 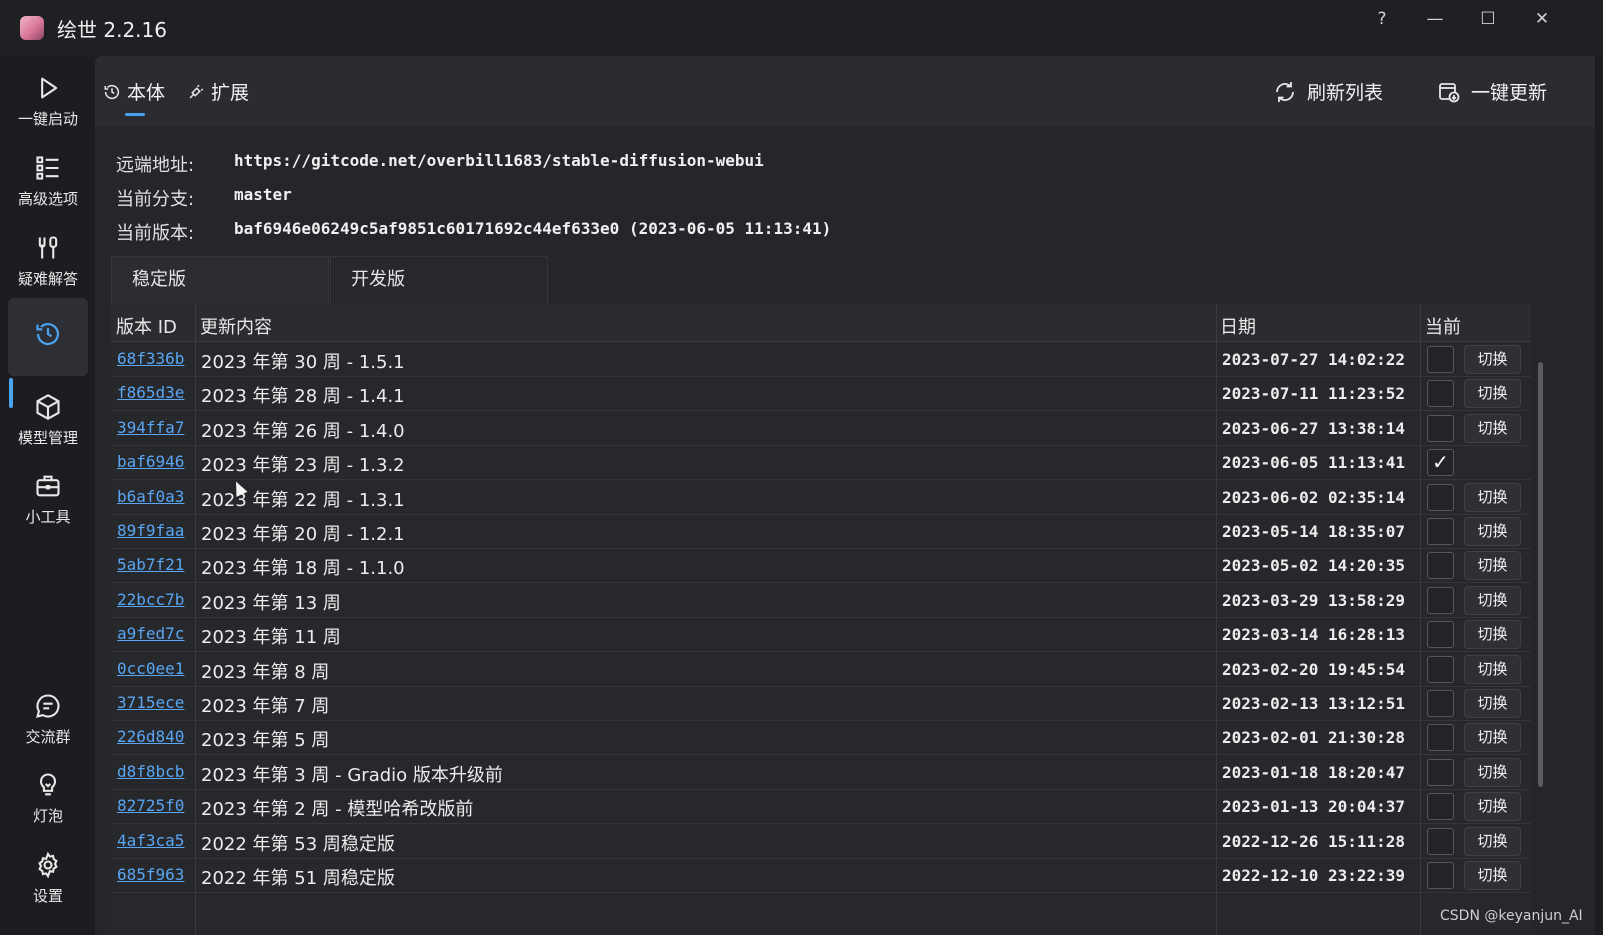 I want to click on update-all-button: 一键更新, so click(x=1492, y=91).